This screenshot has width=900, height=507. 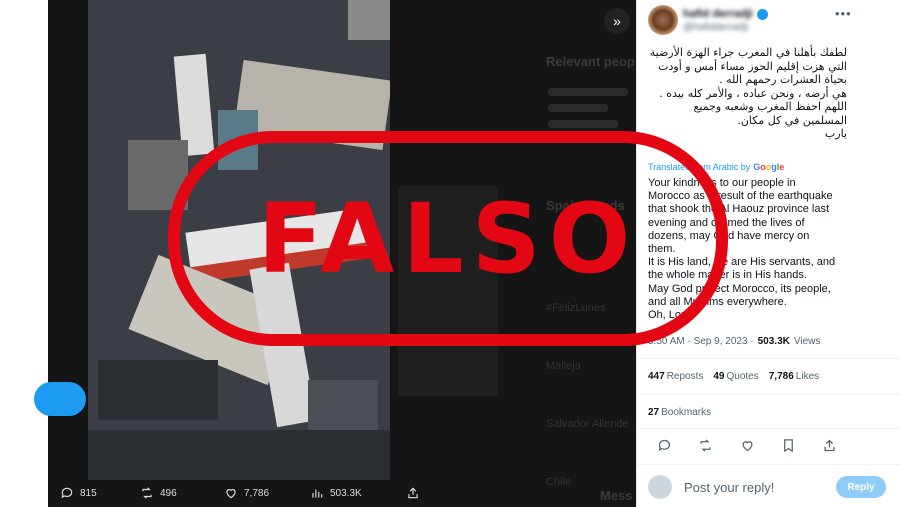 I want to click on views-label: Views, so click(x=807, y=341).